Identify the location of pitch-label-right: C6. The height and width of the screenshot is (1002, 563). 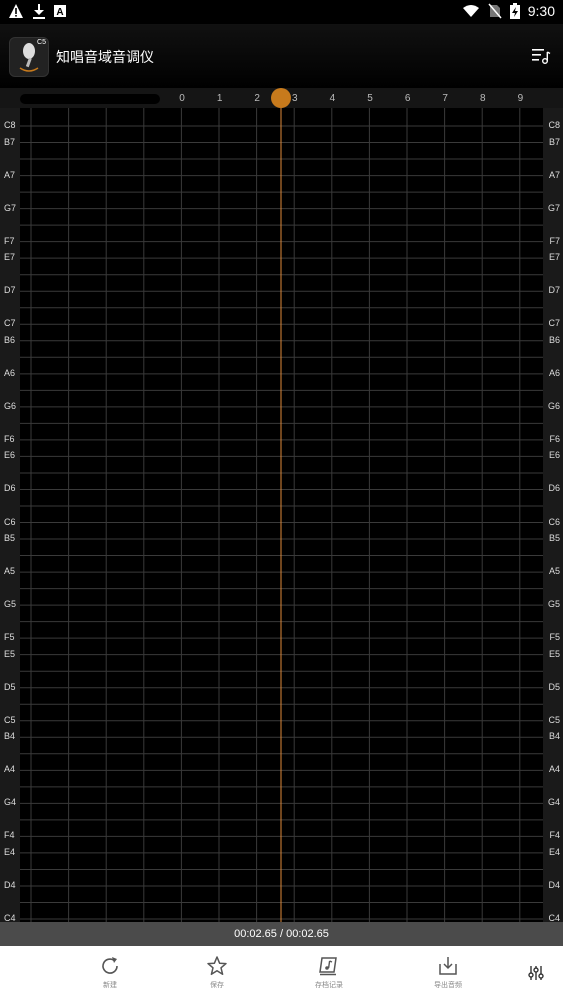
(554, 521).